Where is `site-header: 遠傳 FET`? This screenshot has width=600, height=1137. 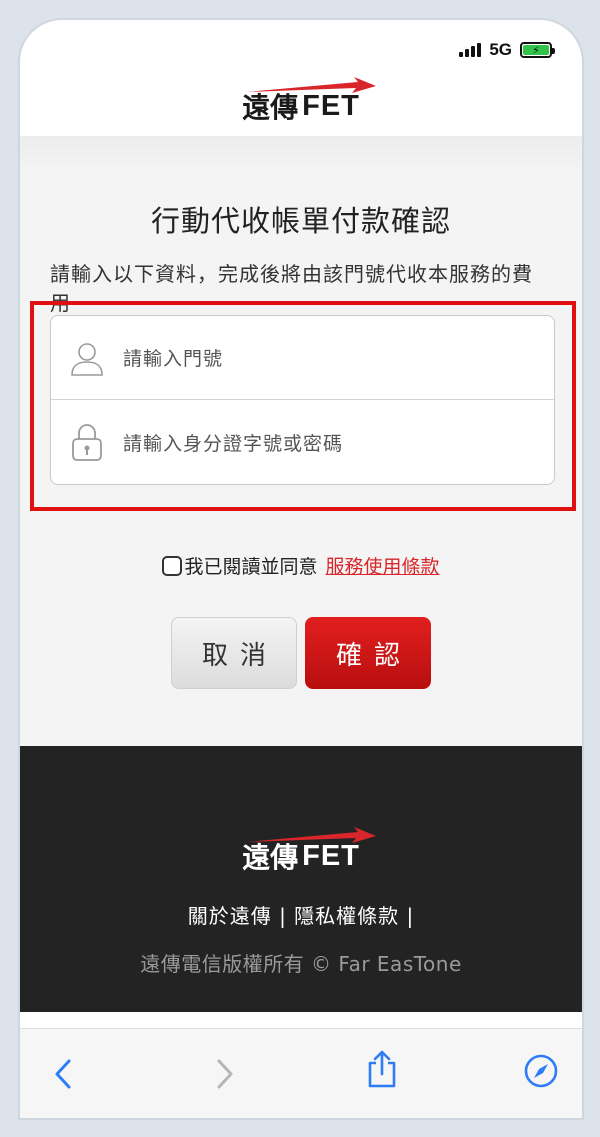
site-header: 遠傳 FET is located at coordinates (301, 106).